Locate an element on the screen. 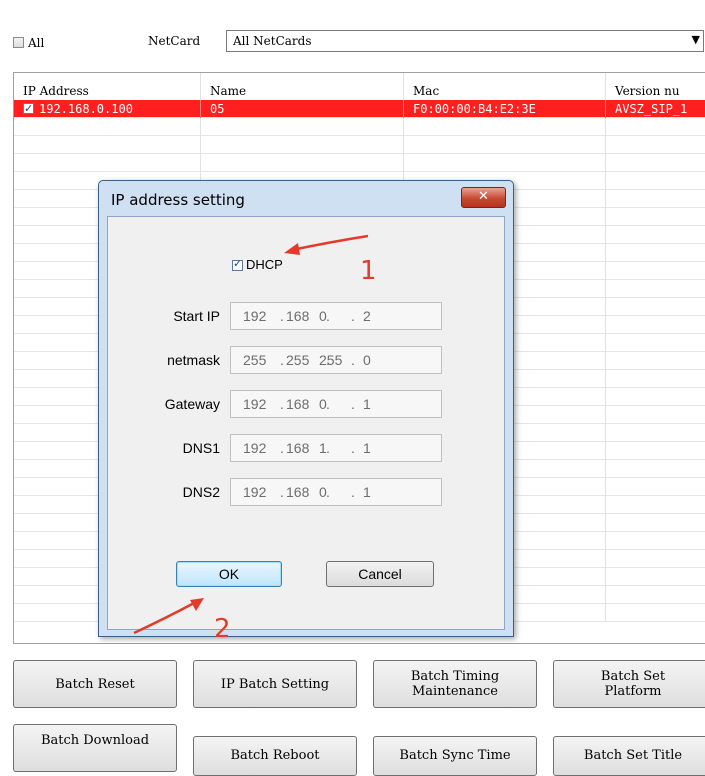 Image resolution: width=705 pixels, height=776 pixels. arrow-1-icon is located at coordinates (326, 244).